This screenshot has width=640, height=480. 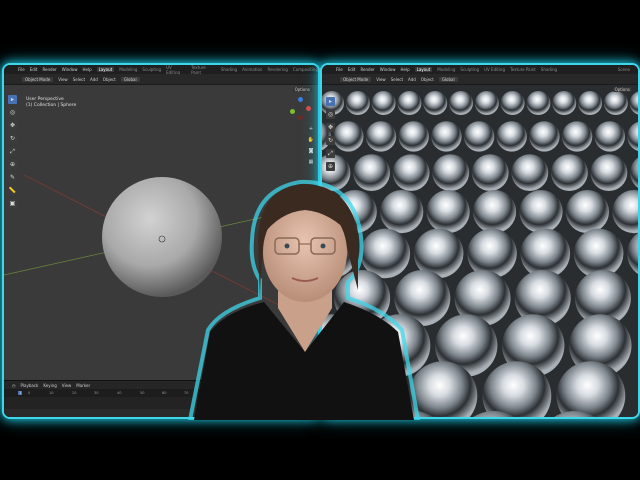 I want to click on playback-menu: Playback, so click(x=30, y=385).